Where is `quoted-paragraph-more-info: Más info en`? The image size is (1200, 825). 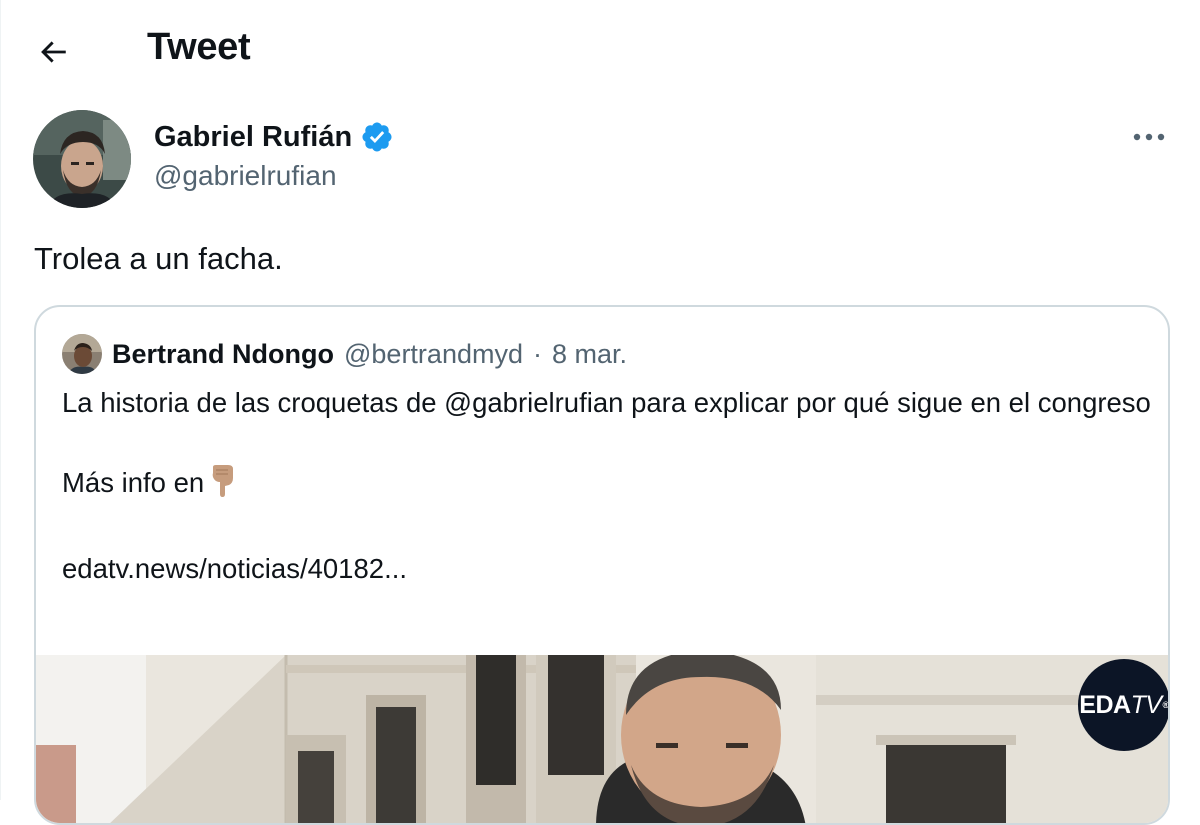
quoted-paragraph-more-info: Más info en is located at coordinates (607, 486).